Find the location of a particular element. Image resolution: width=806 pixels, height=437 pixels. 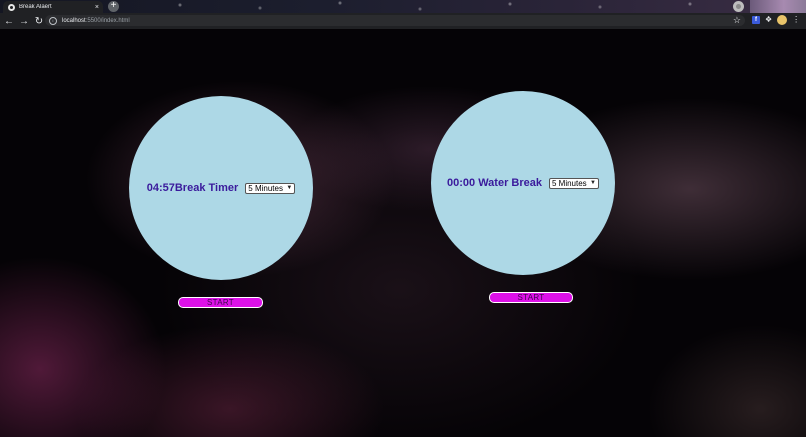

browser-tab-bar: Break Alaert × + is located at coordinates (403, 6).